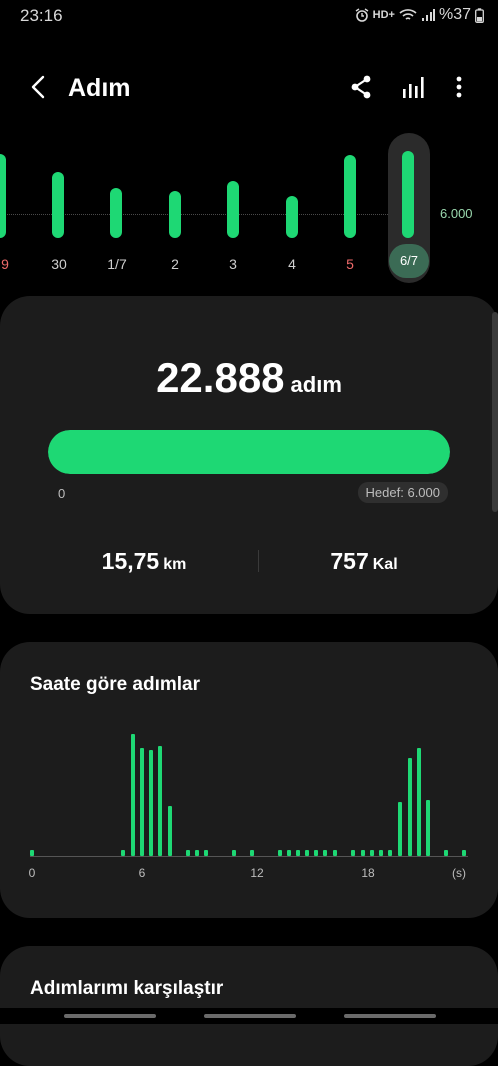 The width and height of the screenshot is (498, 1066). What do you see at coordinates (12, 264) in the screenshot?
I see `day-label: 9` at bounding box center [12, 264].